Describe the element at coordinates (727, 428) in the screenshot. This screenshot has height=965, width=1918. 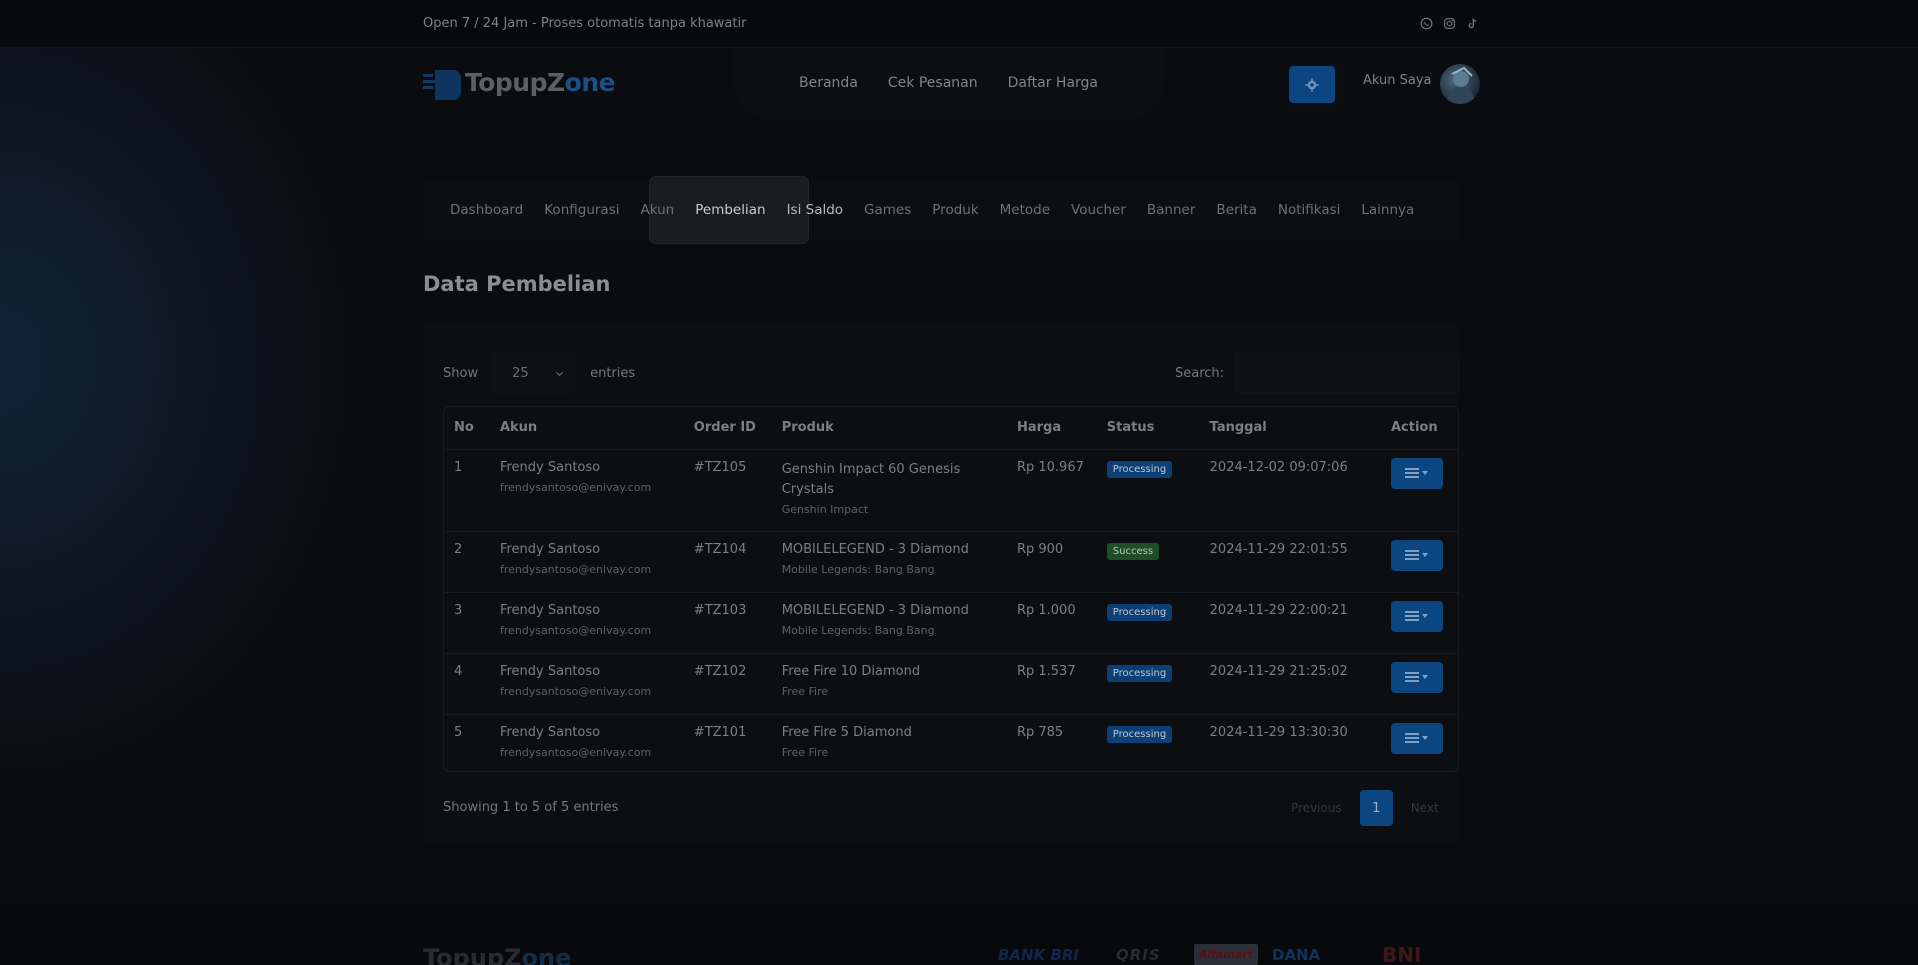
I see `col-order-id: Order ID` at that location.